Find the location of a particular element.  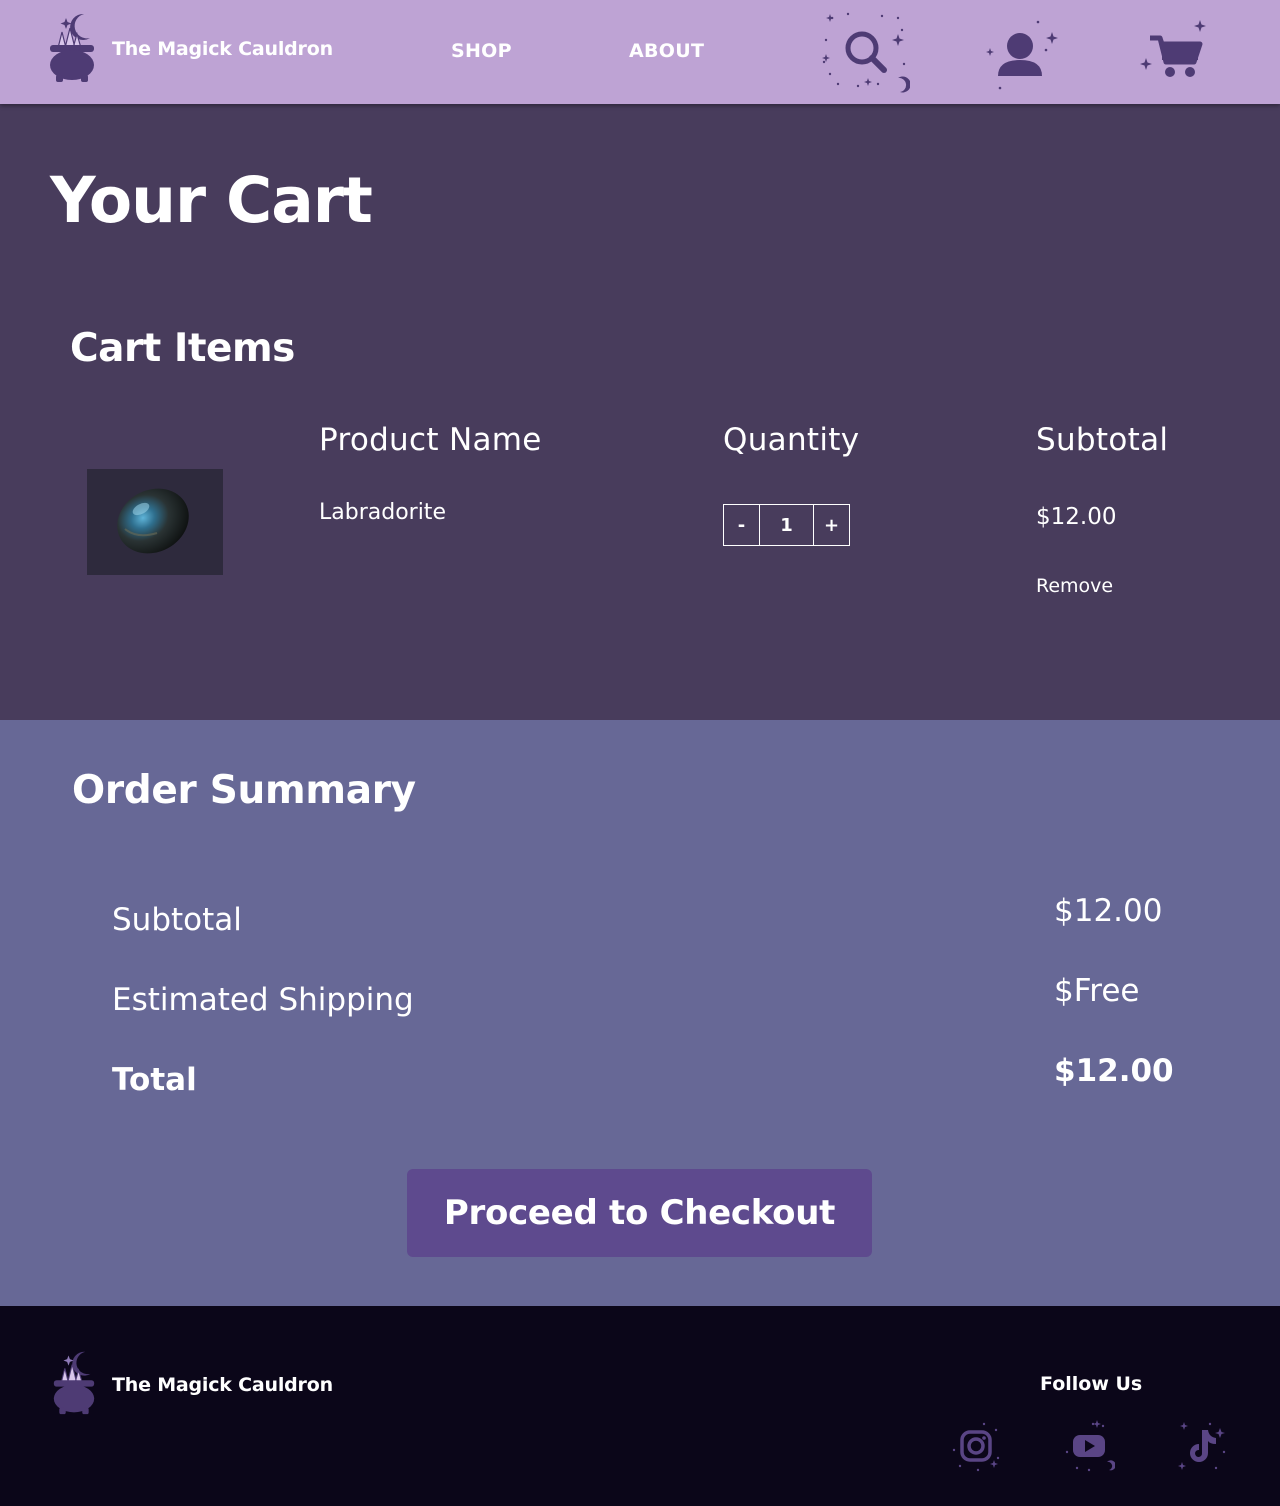

remove-item-link: Remove is located at coordinates (1074, 586).